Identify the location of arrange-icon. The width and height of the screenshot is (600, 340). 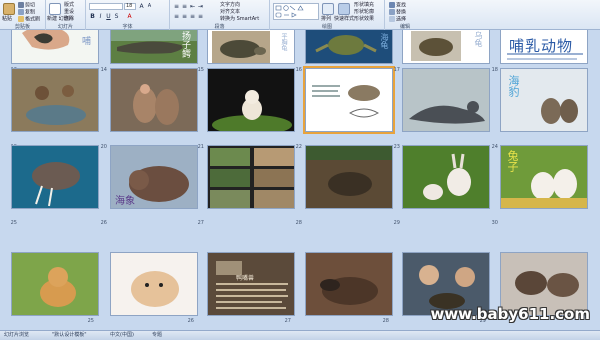
(328, 9).